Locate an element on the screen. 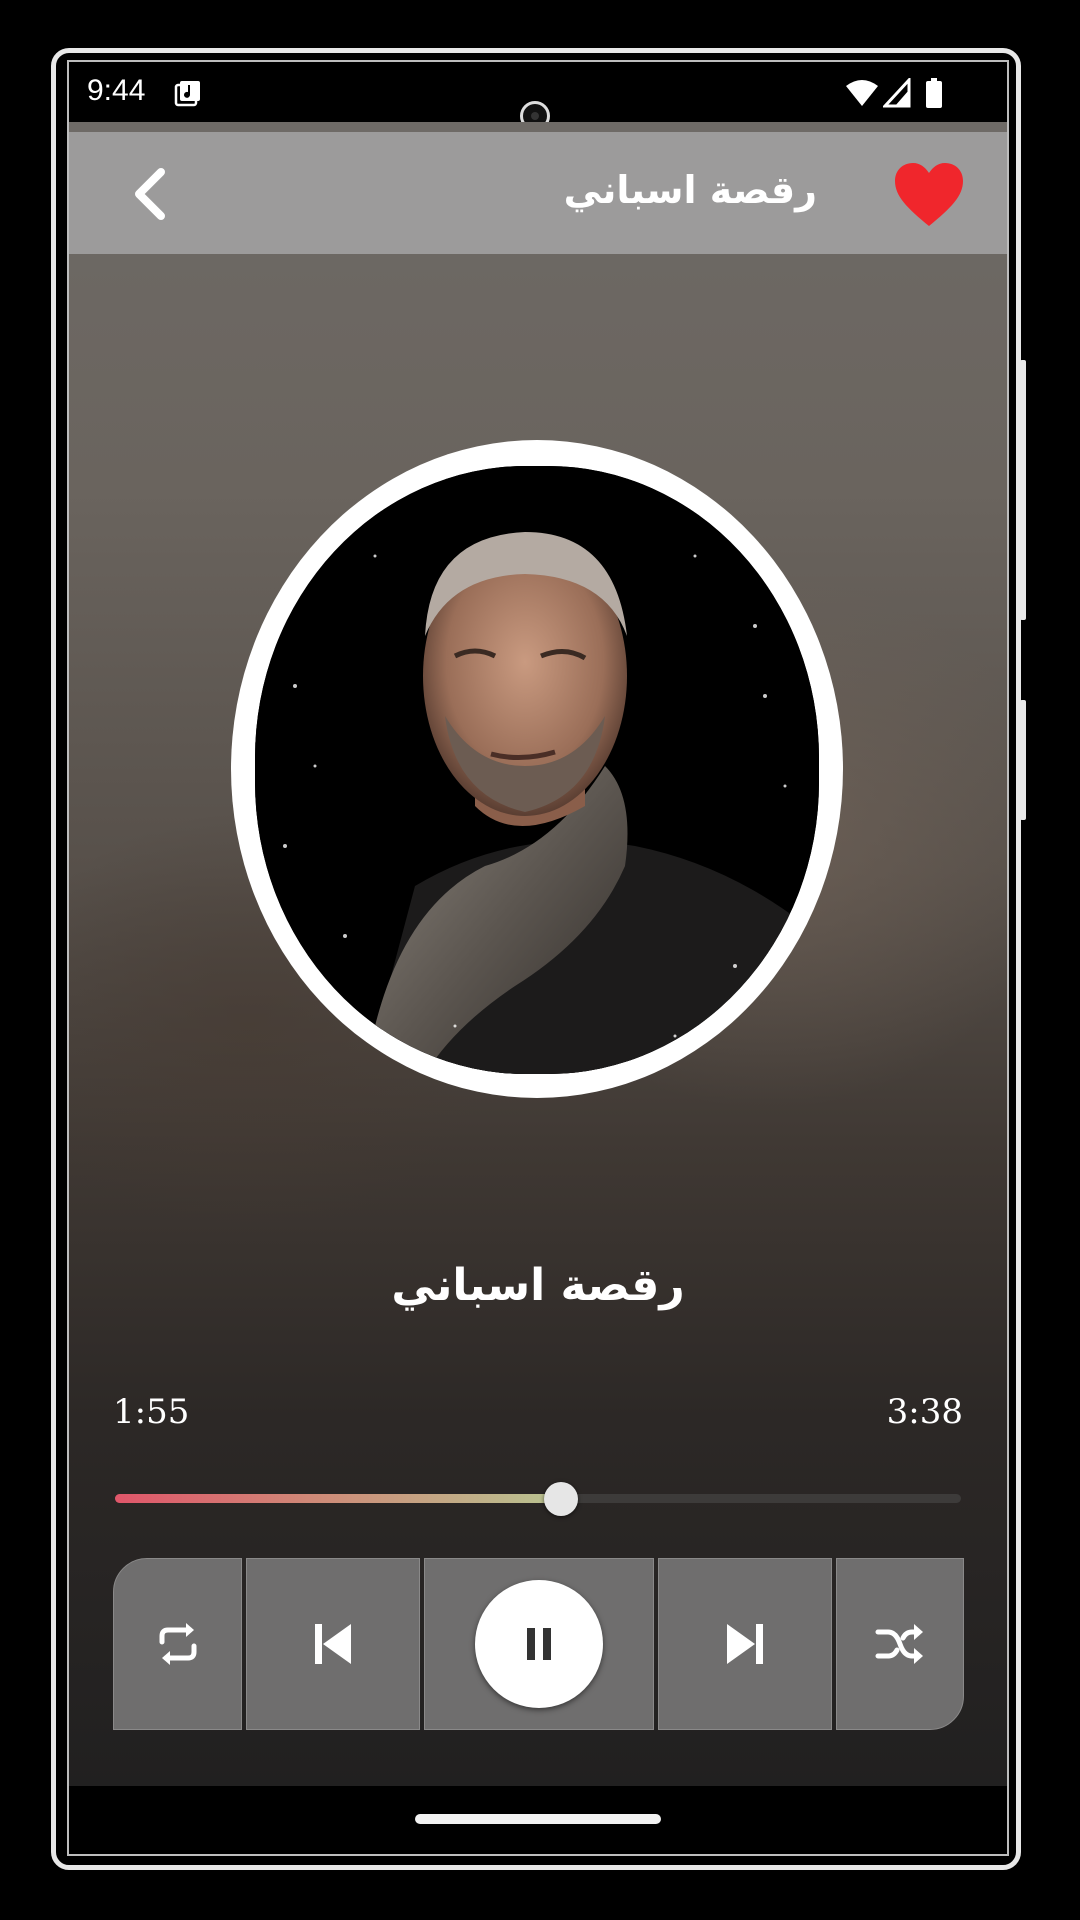 This screenshot has width=1080, height=1920. power-button is located at coordinates (1023, 760).